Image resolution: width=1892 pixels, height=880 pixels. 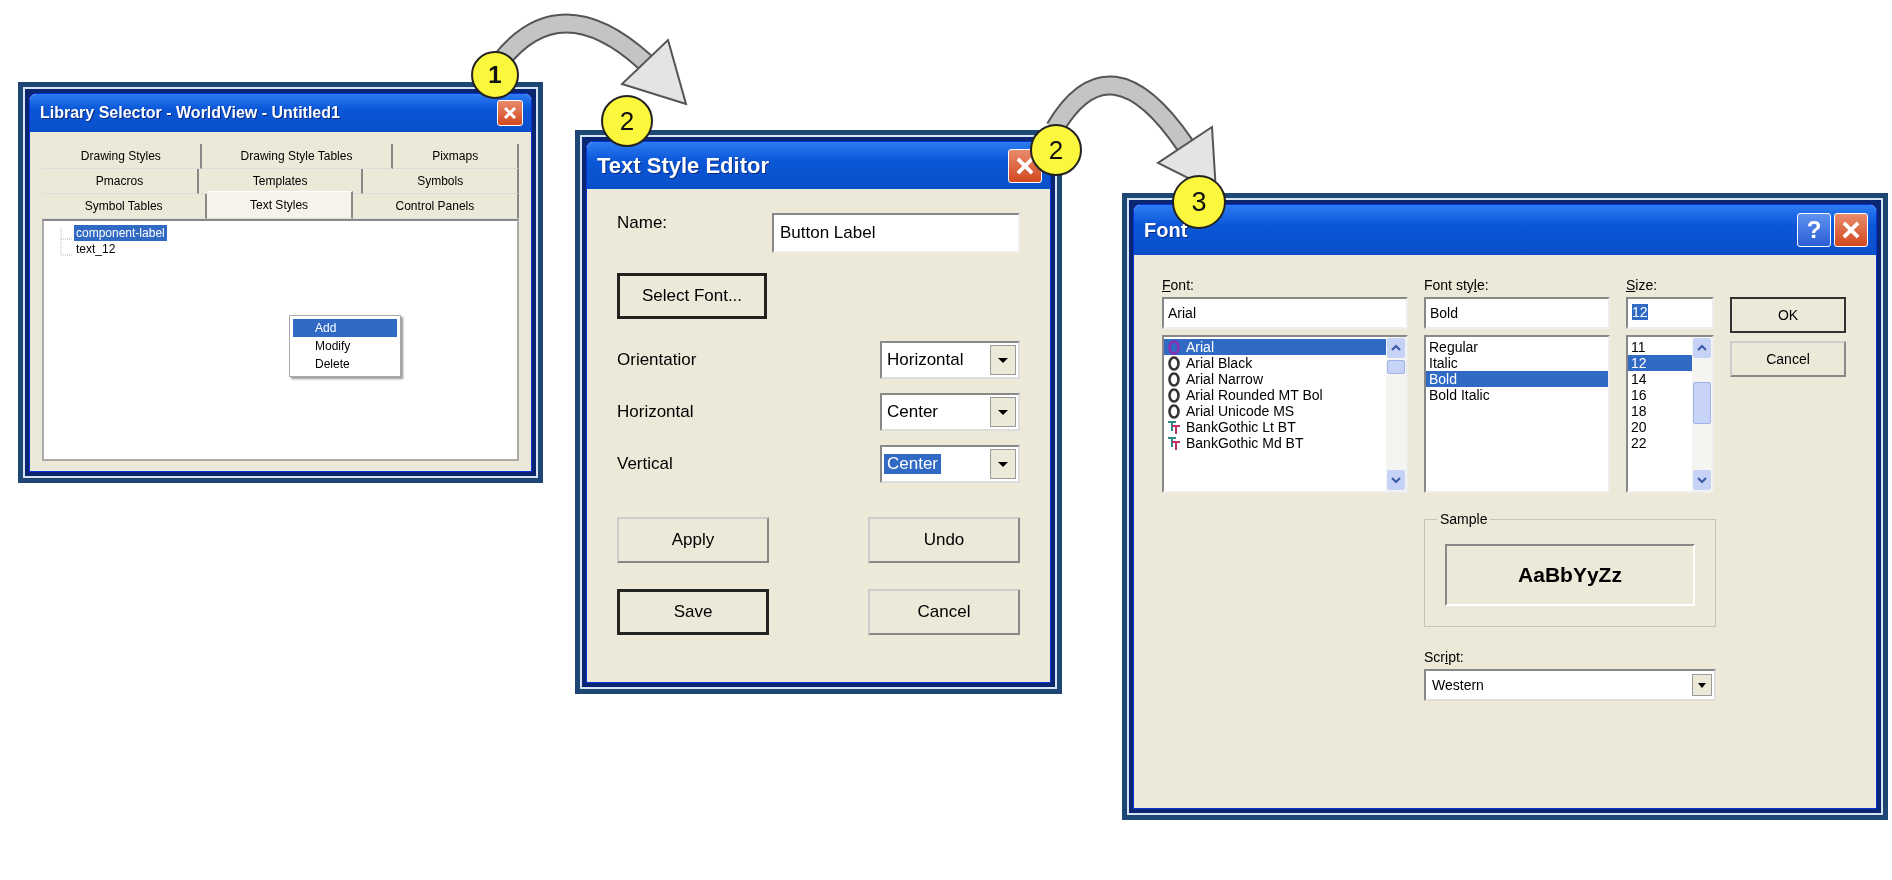 I want to click on tab: Pmacros, so click(x=120, y=181).